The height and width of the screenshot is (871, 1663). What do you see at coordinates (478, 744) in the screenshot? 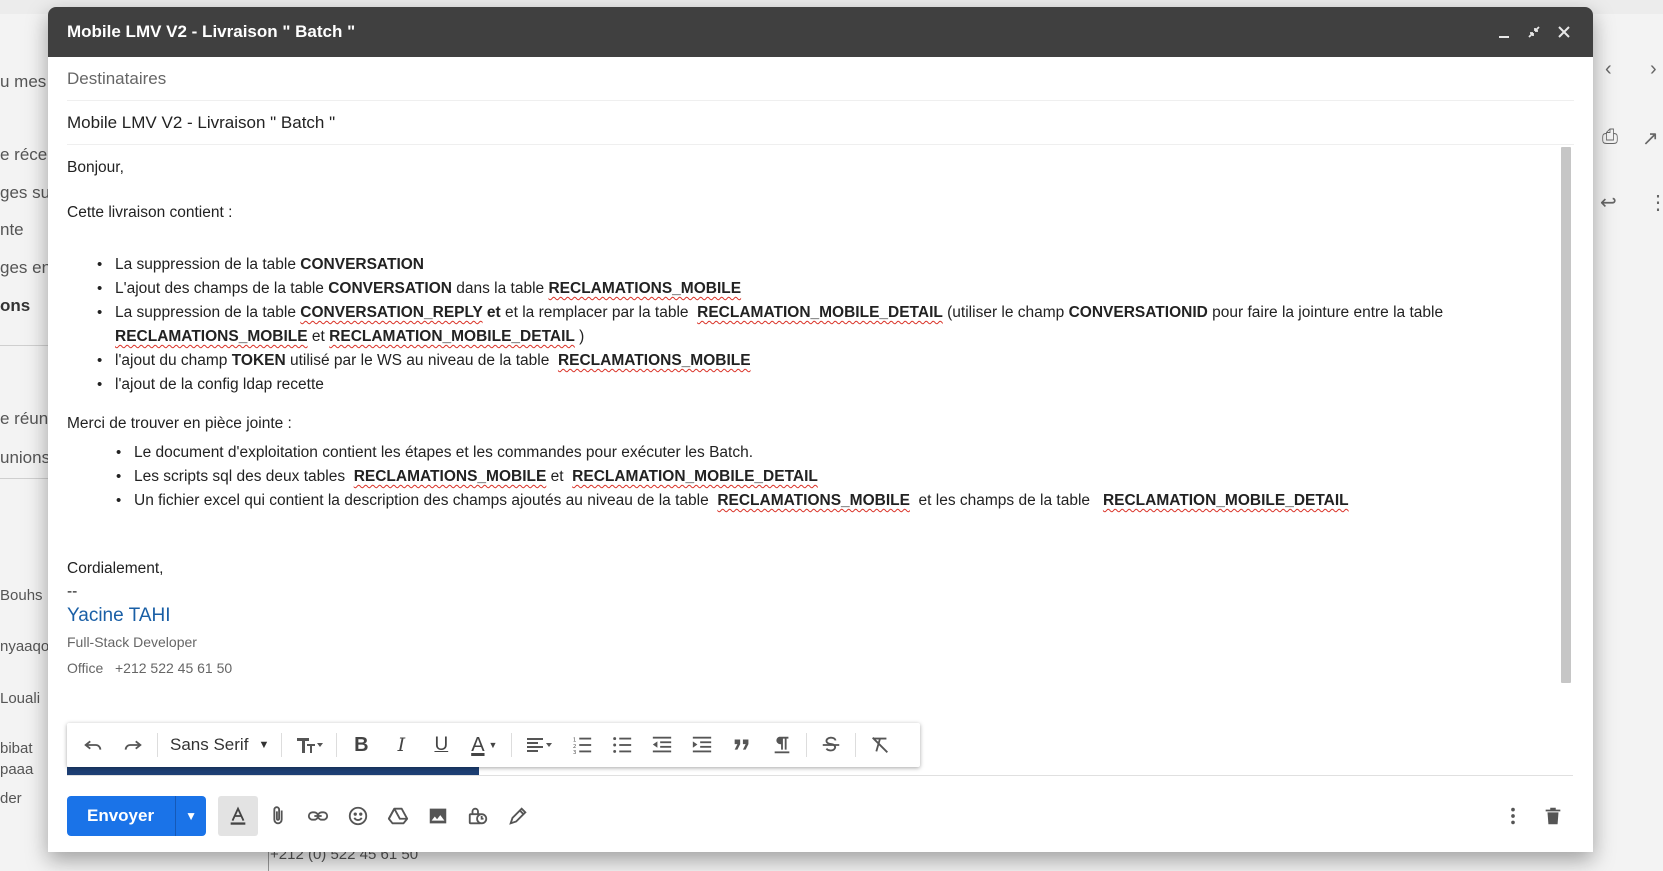
I see `text-color-label: A` at bounding box center [478, 744].